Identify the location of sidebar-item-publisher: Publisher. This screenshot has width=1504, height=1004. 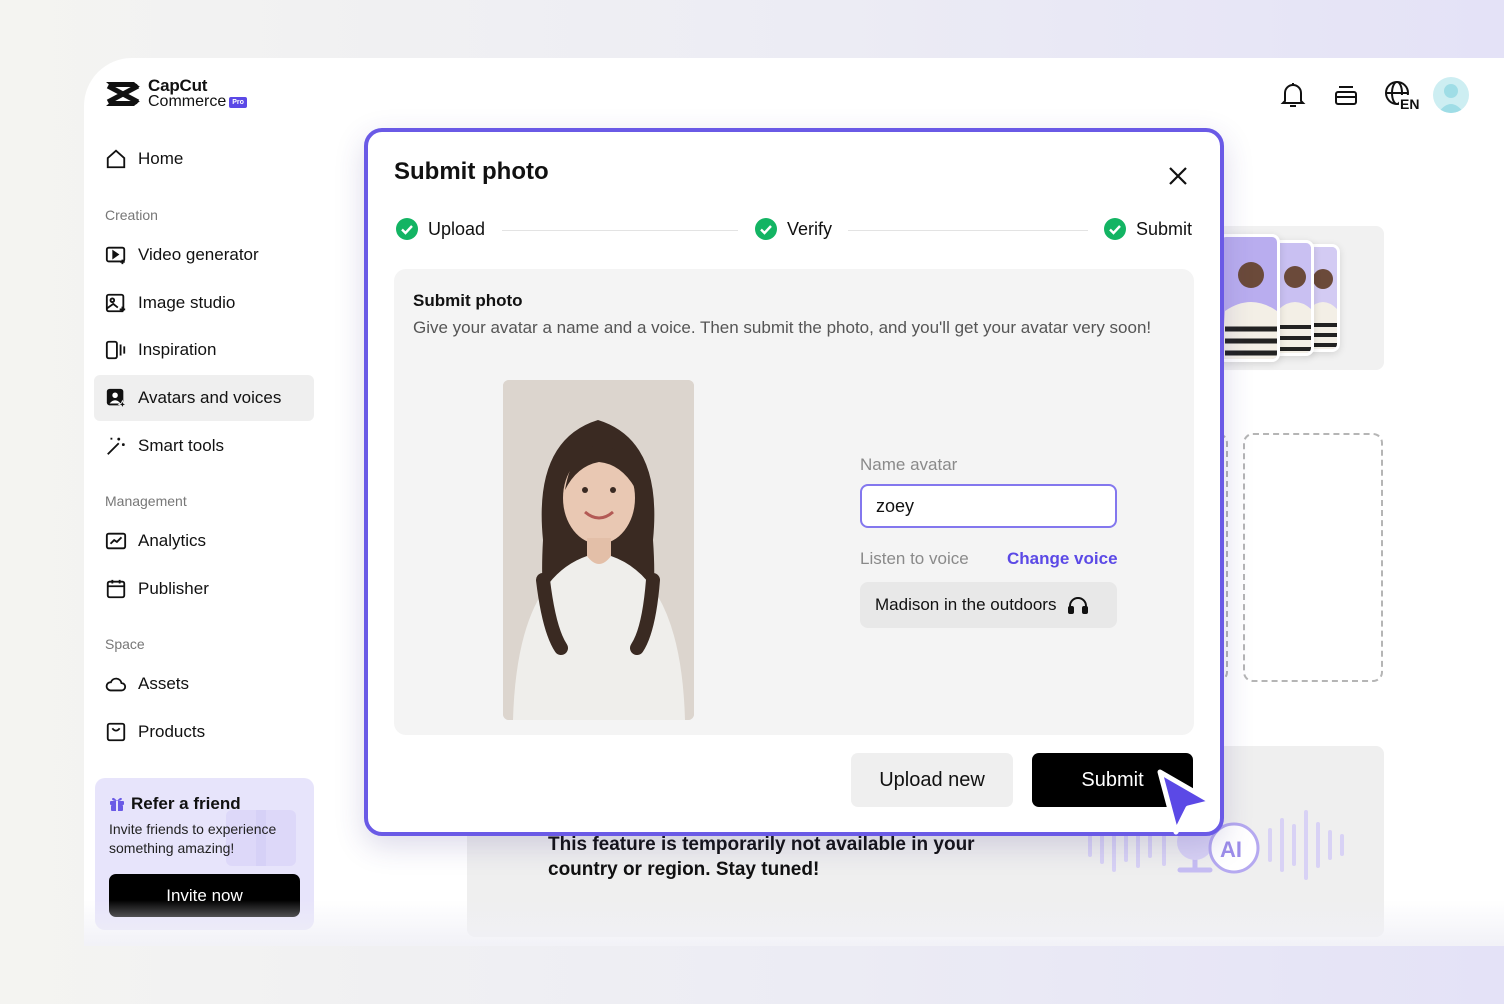
(204, 589).